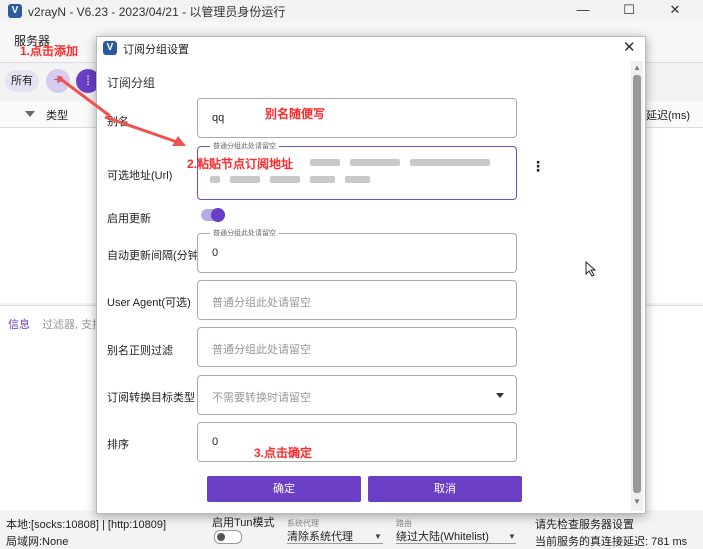  I want to click on url-float-label: 普通分组此处请留空, so click(244, 146).